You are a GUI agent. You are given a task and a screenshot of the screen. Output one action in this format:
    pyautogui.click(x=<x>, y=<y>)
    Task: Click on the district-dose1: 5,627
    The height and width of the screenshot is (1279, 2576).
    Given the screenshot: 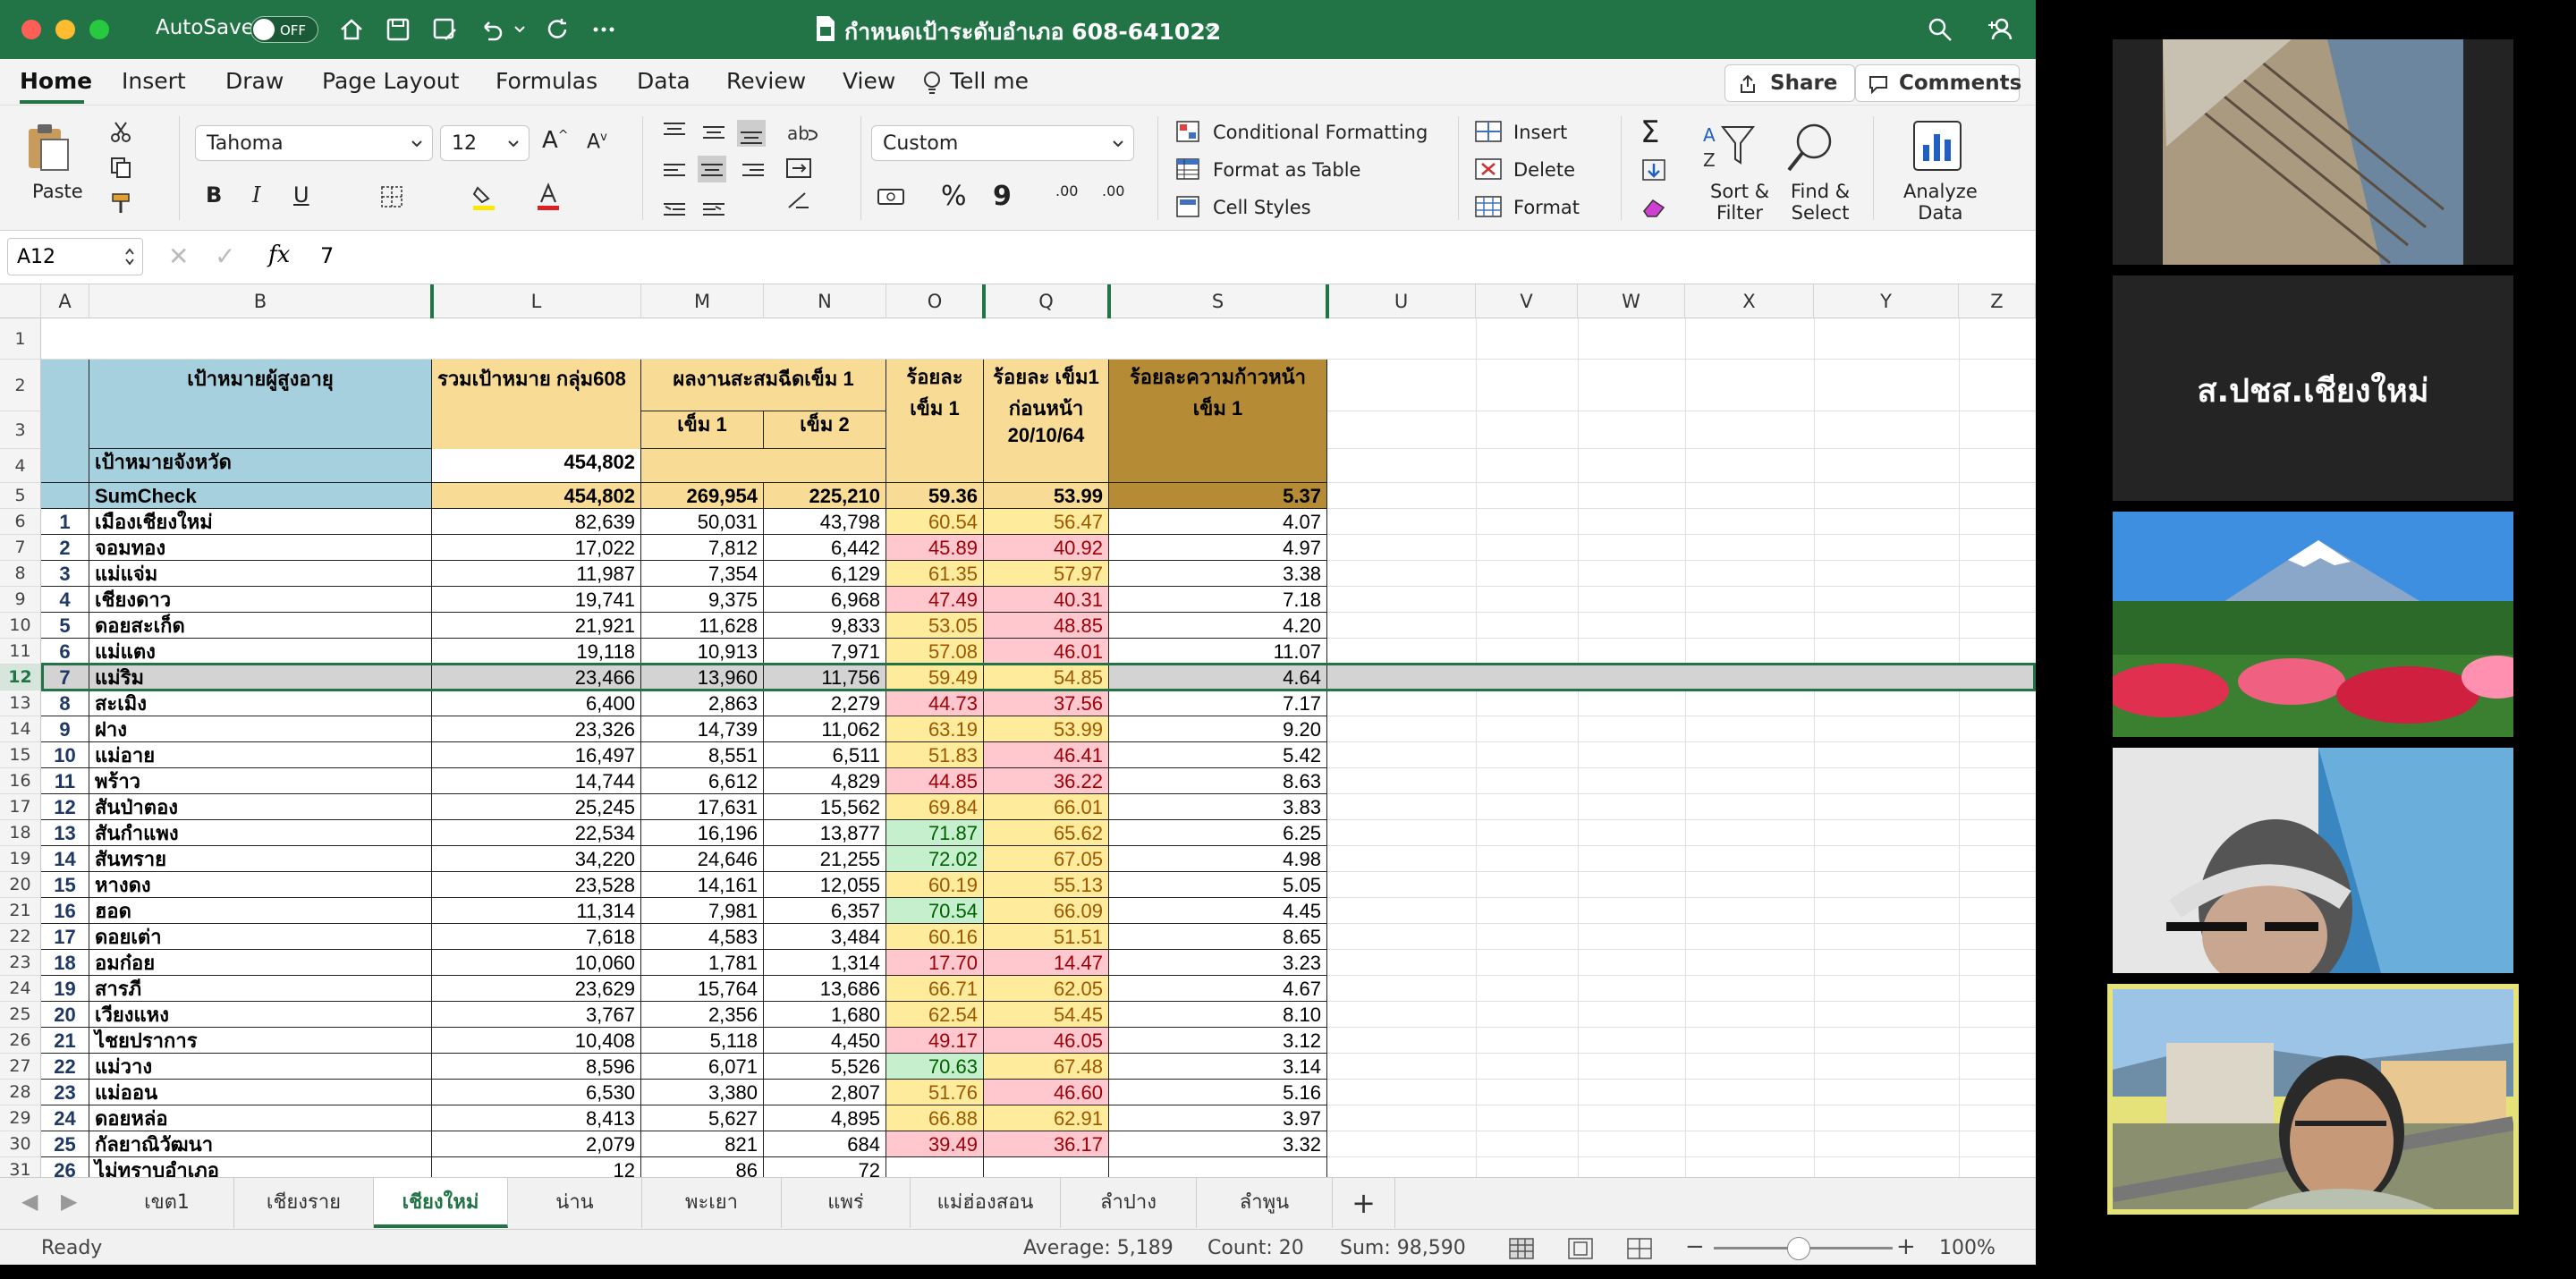 What is the action you would take?
    pyautogui.click(x=702, y=1118)
    